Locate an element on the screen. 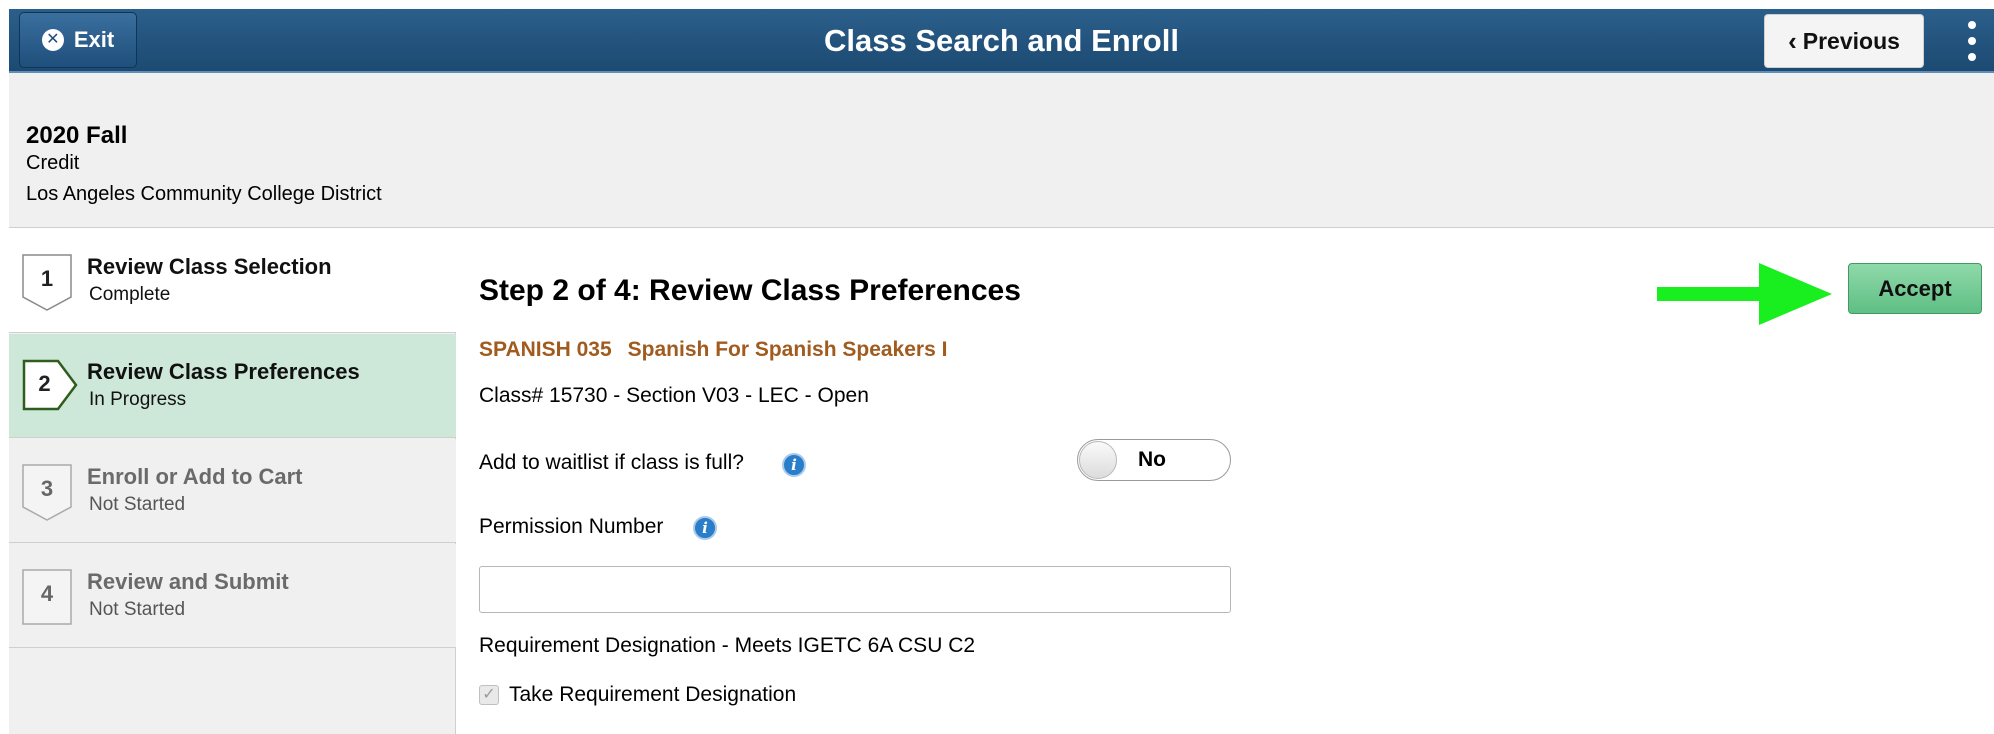 The image size is (1994, 734). take-requirement-checkbox: ✓ is located at coordinates (489, 695).